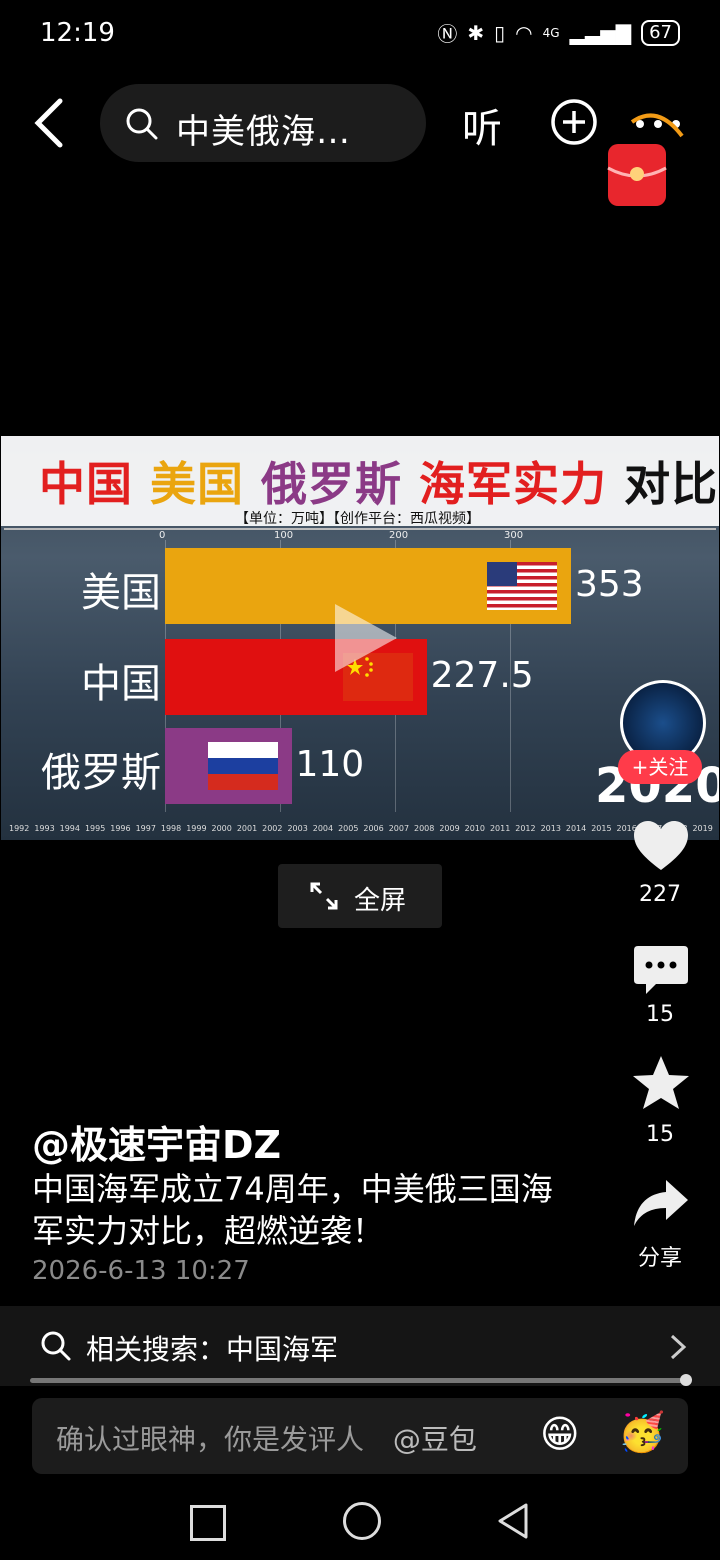  What do you see at coordinates (660, 1134) in the screenshot?
I see `favorite-count: 15` at bounding box center [660, 1134].